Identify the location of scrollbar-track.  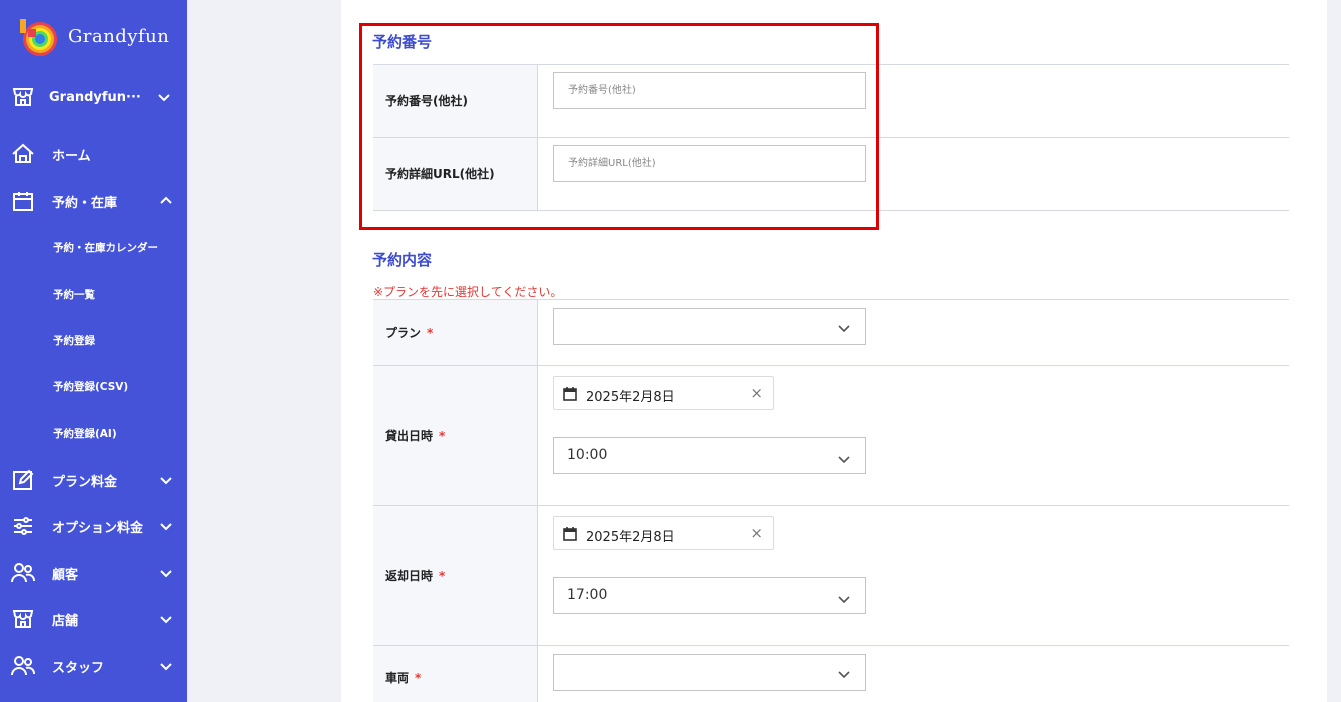
(1334, 351).